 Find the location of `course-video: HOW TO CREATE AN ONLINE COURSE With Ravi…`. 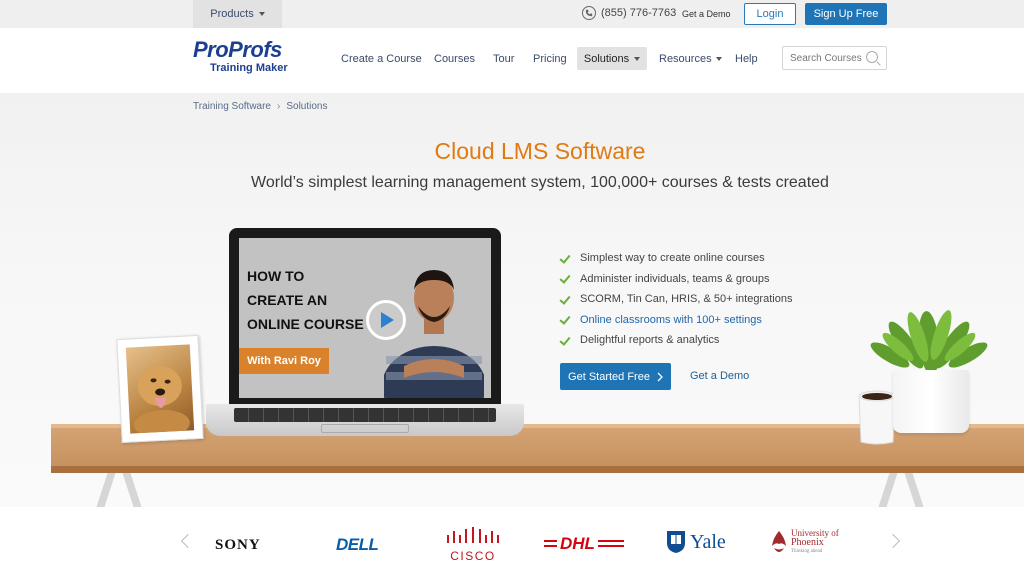

course-video: HOW TO CREATE AN ONLINE COURSE With Ravi… is located at coordinates (365, 318).